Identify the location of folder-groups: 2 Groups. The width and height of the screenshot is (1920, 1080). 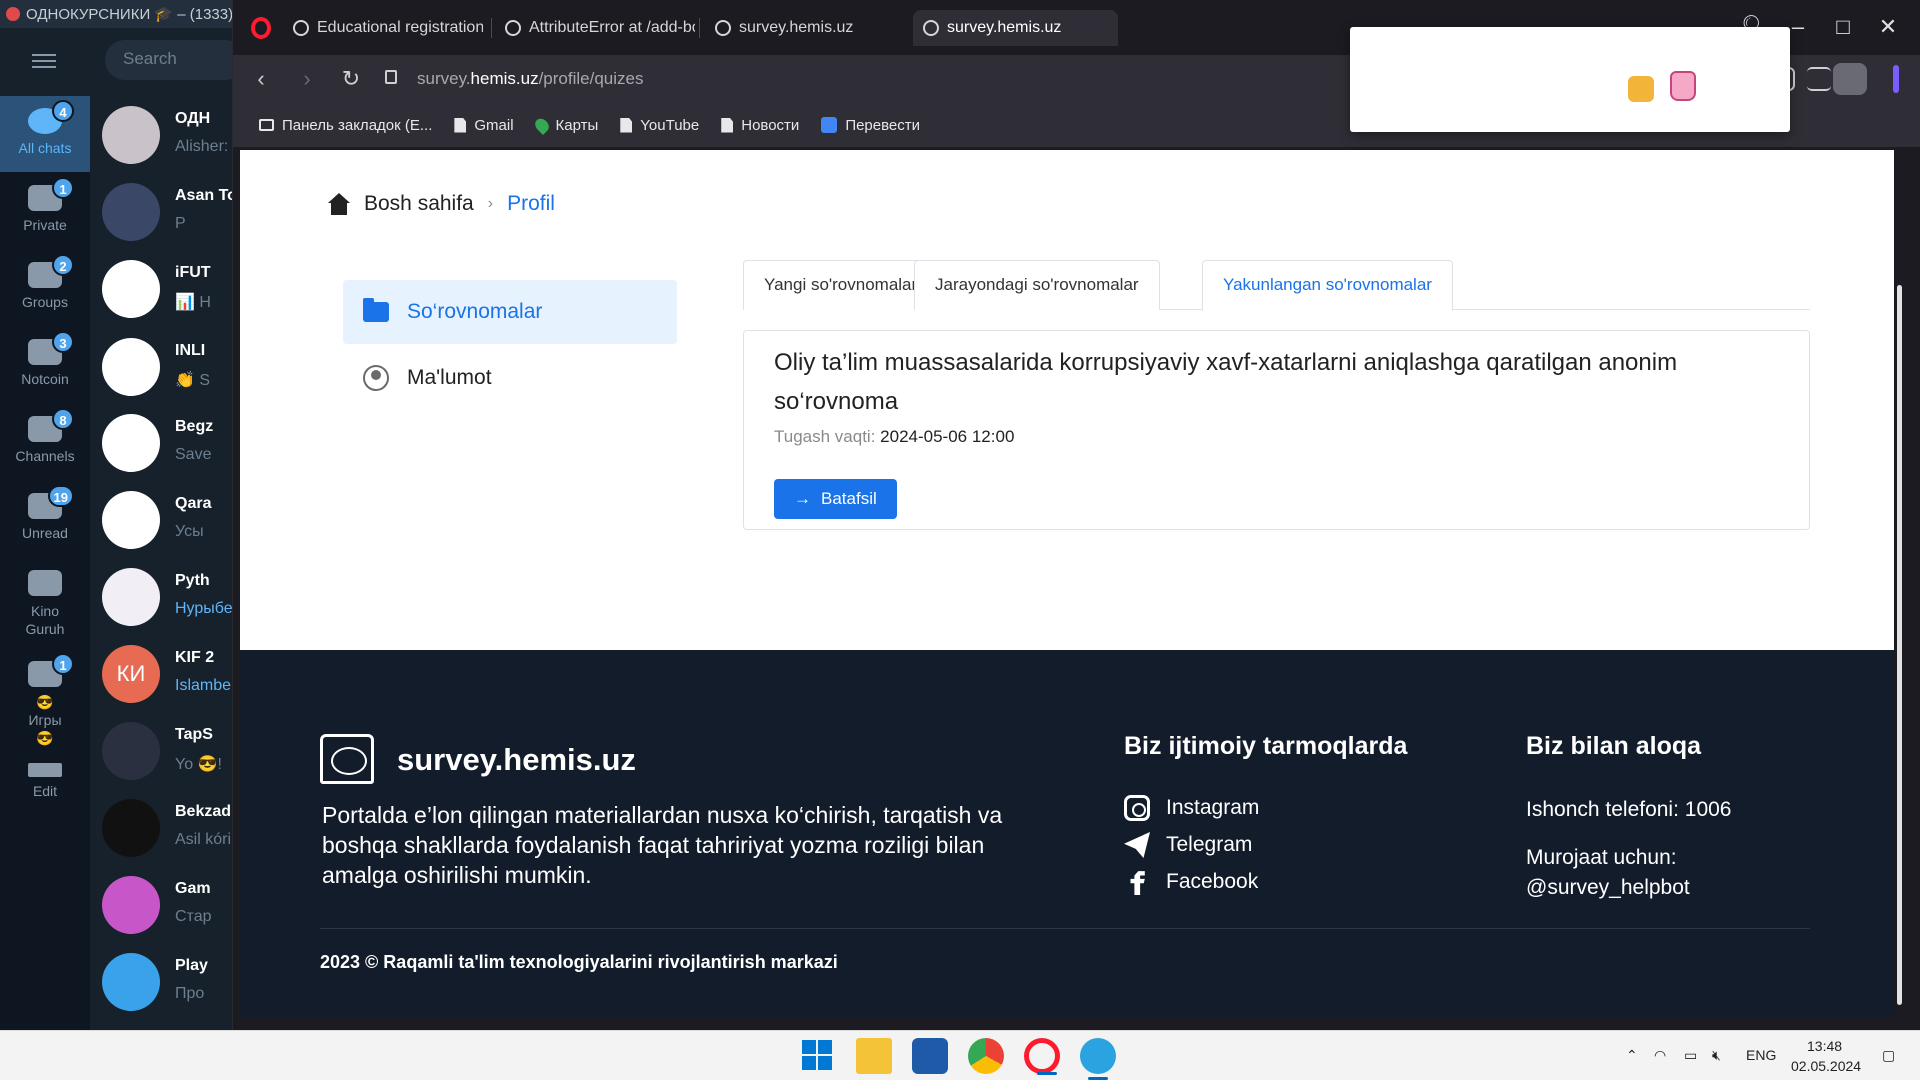
(45, 288).